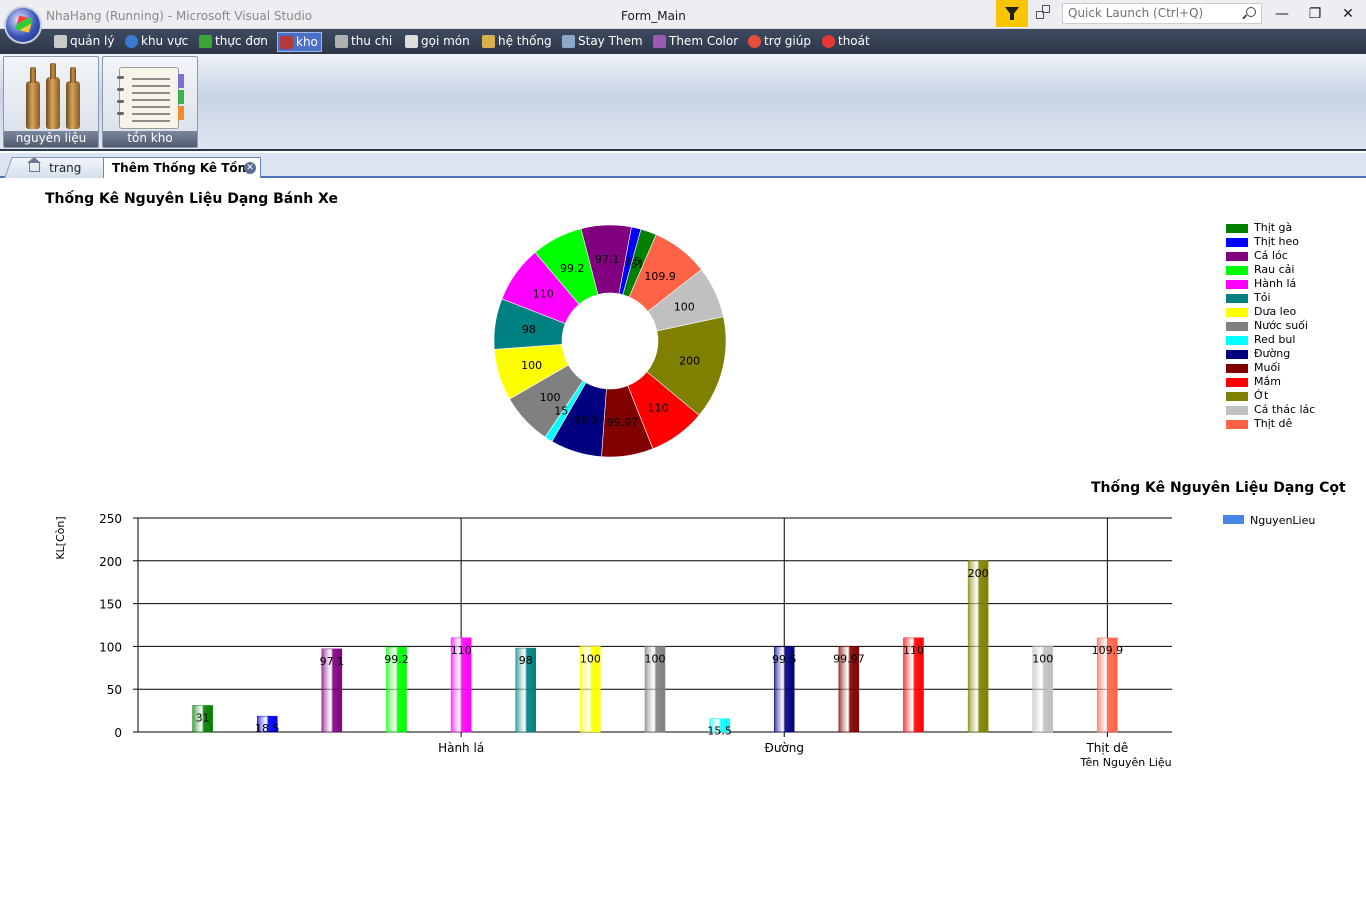 The height and width of the screenshot is (908, 1366). What do you see at coordinates (1315, 14) in the screenshot?
I see `maximize-button: ❐` at bounding box center [1315, 14].